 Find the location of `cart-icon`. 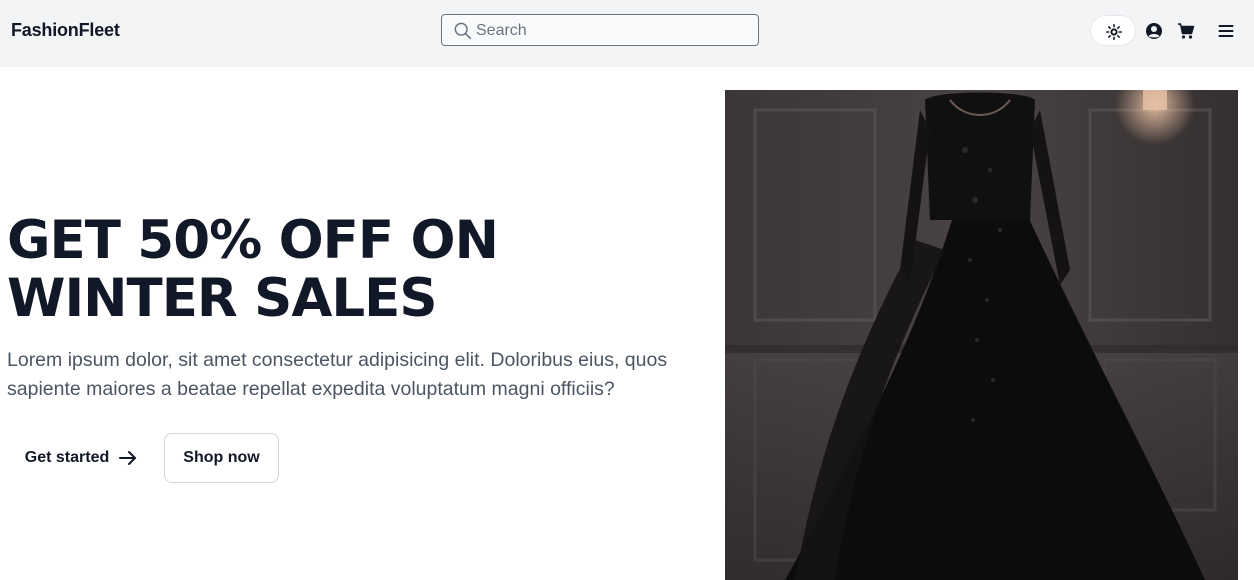

cart-icon is located at coordinates (1186, 31).